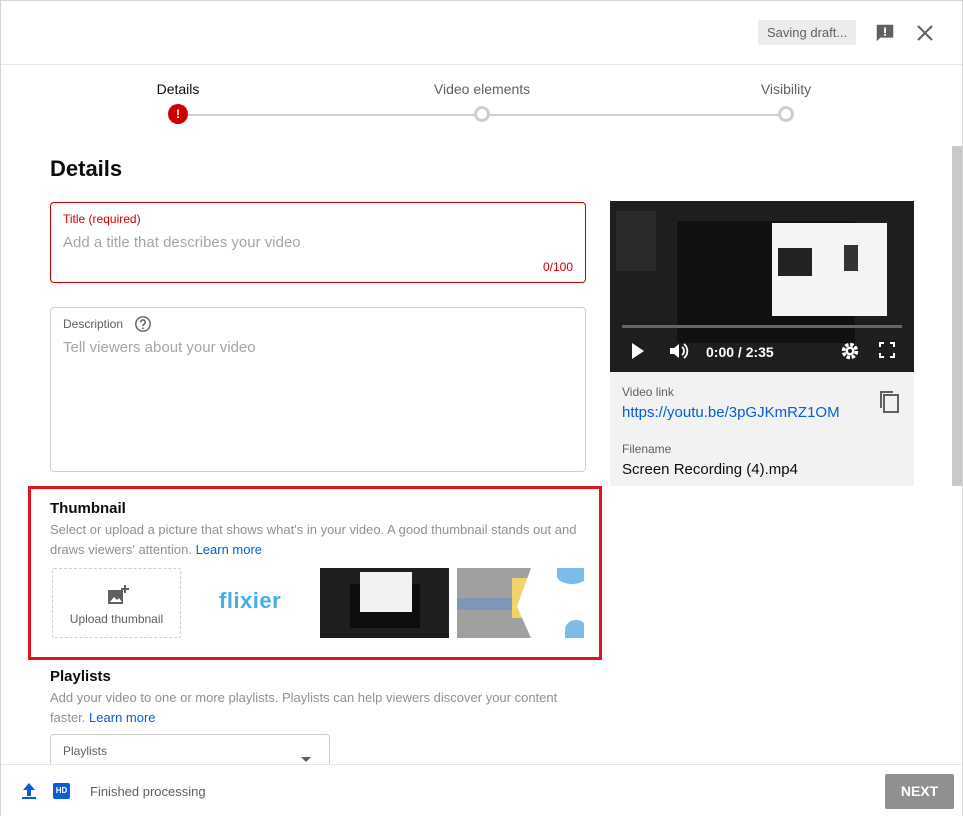  Describe the element at coordinates (122, 717) in the screenshot. I see `playlists-learn-more-link: Learn more` at that location.